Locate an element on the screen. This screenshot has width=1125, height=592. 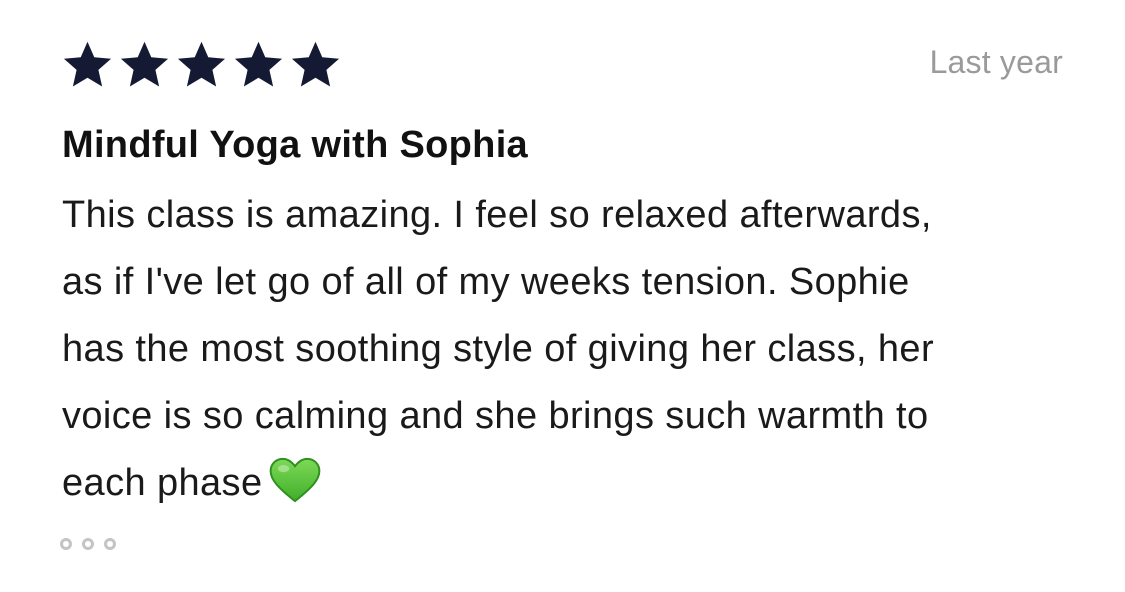
green-heart-icon is located at coordinates (295, 480).